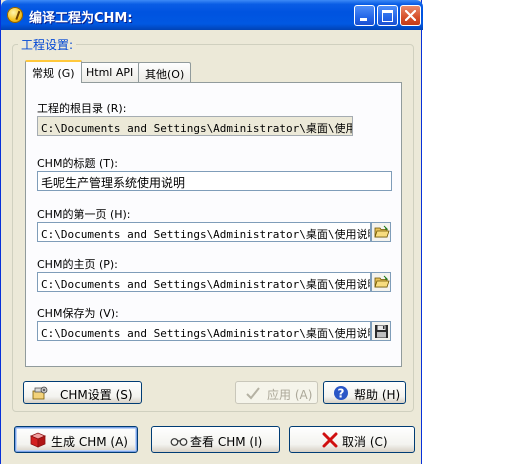 The width and height of the screenshot is (525, 464). I want to click on group-label: 工程设置:, so click(47, 44).